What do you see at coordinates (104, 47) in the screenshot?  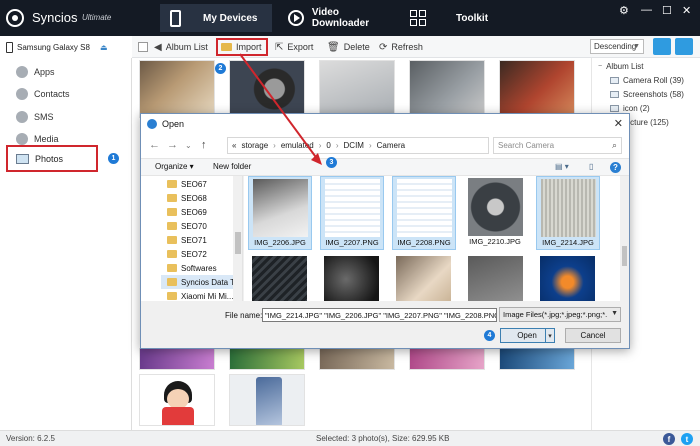 I see `eject-icon: ⏏` at bounding box center [104, 47].